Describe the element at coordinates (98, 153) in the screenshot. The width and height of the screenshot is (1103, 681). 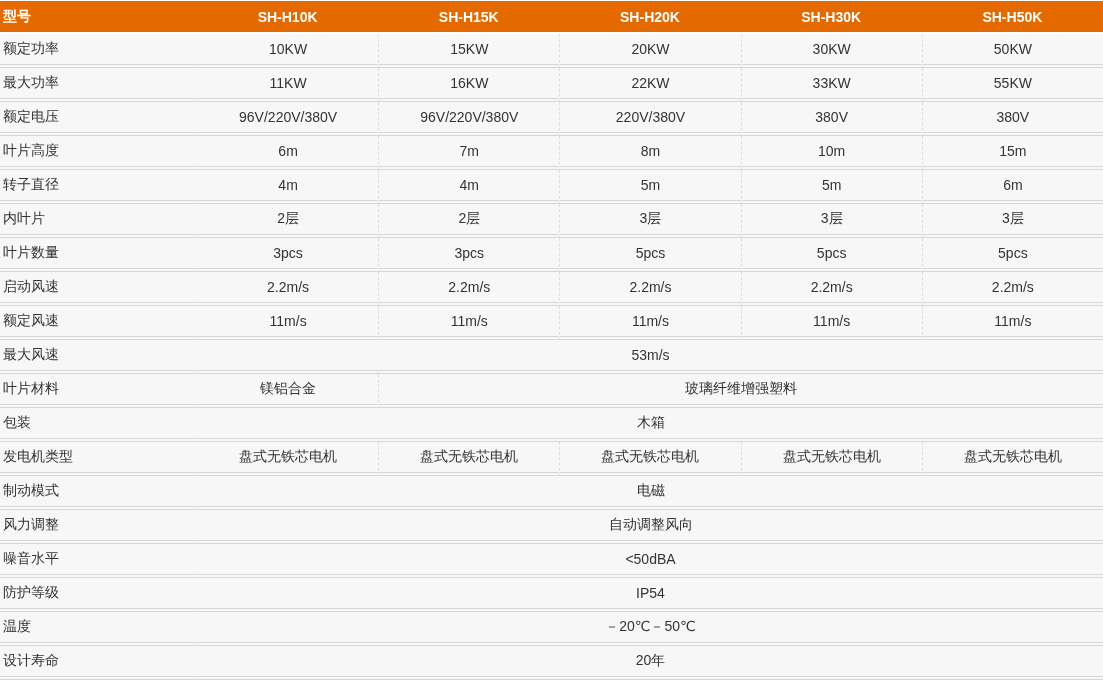
I see `row-label: 叶片高度` at that location.